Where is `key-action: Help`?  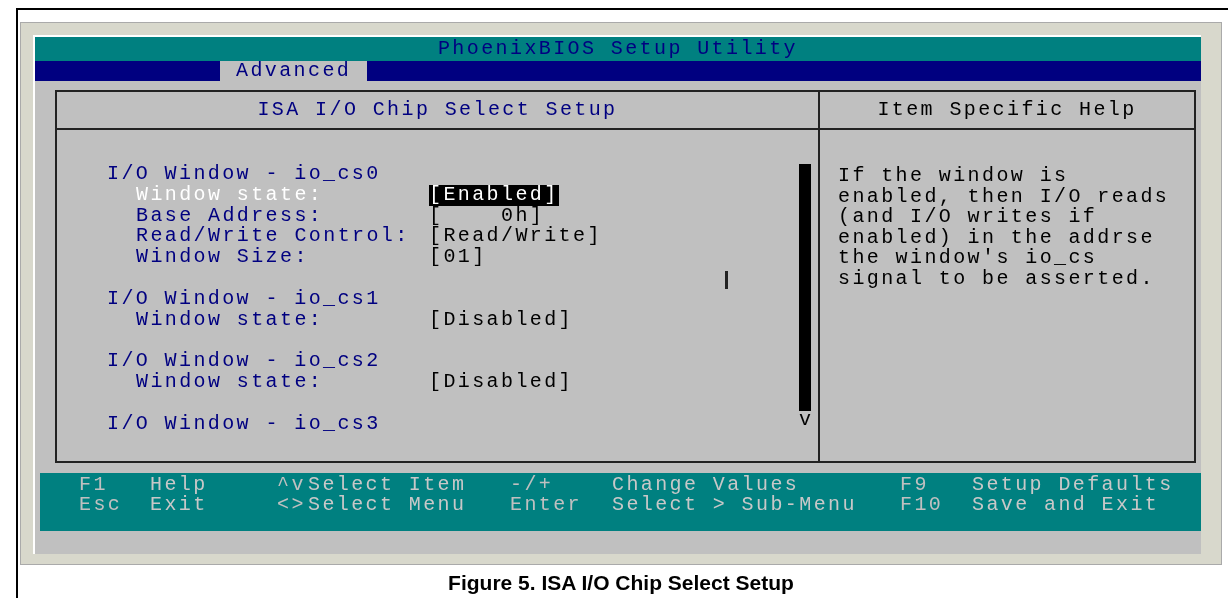
key-action: Help is located at coordinates (179, 485).